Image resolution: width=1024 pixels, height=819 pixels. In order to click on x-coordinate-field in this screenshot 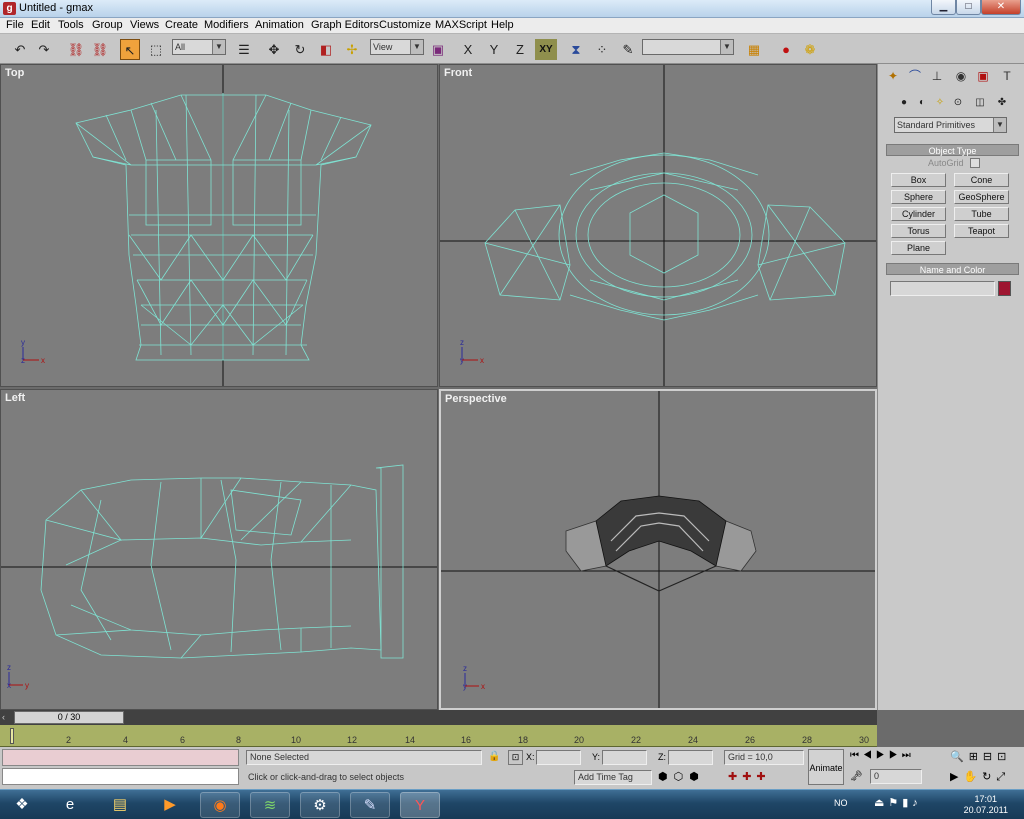, I will do `click(558, 757)`.